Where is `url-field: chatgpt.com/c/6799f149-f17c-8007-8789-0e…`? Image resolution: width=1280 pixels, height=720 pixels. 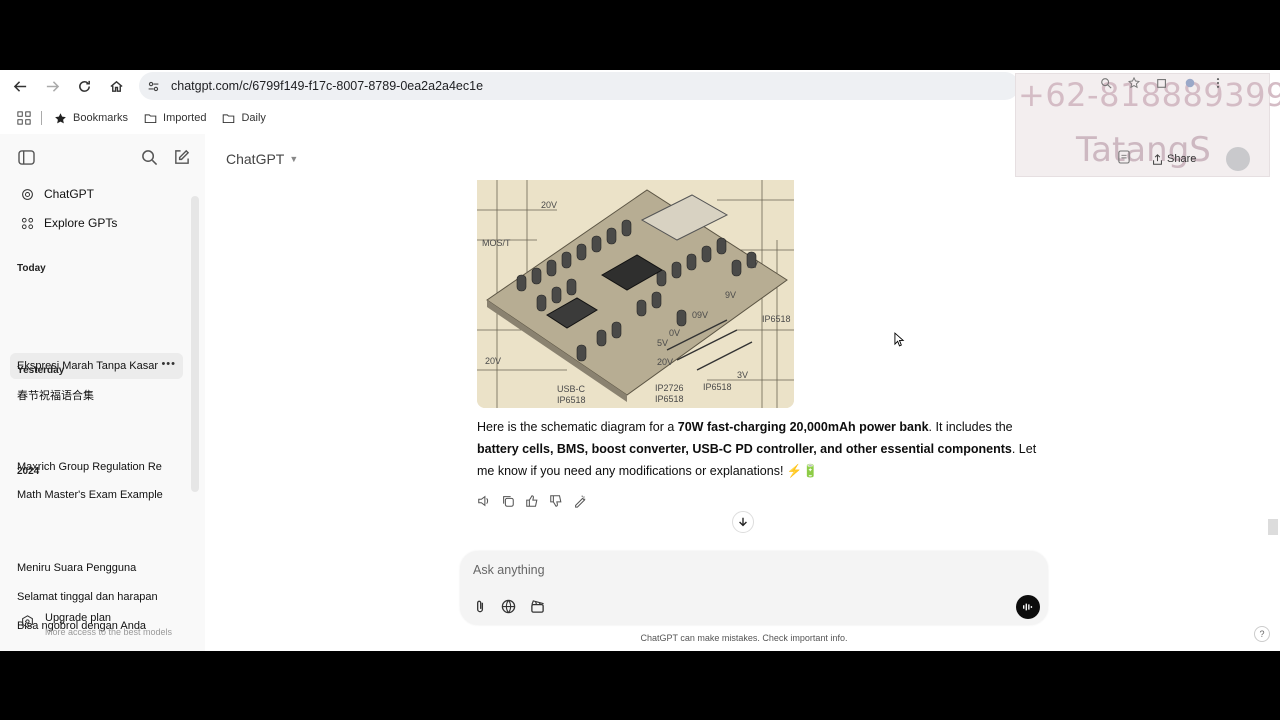
url-field: chatgpt.com/c/6799f149-f17c-8007-8789-0e… is located at coordinates (579, 86).